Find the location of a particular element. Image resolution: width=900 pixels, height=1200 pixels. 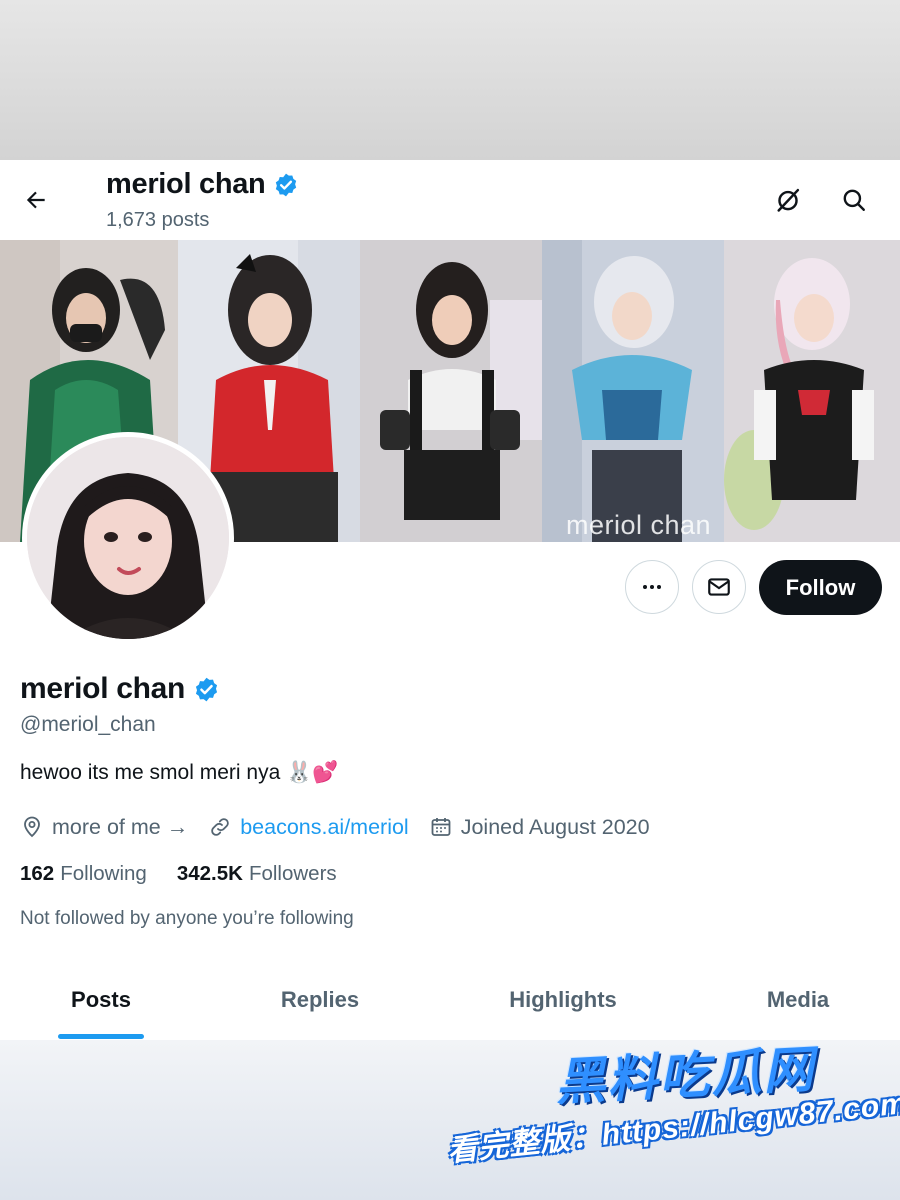

joined-item: Joined August 2020 is located at coordinates (539, 827).